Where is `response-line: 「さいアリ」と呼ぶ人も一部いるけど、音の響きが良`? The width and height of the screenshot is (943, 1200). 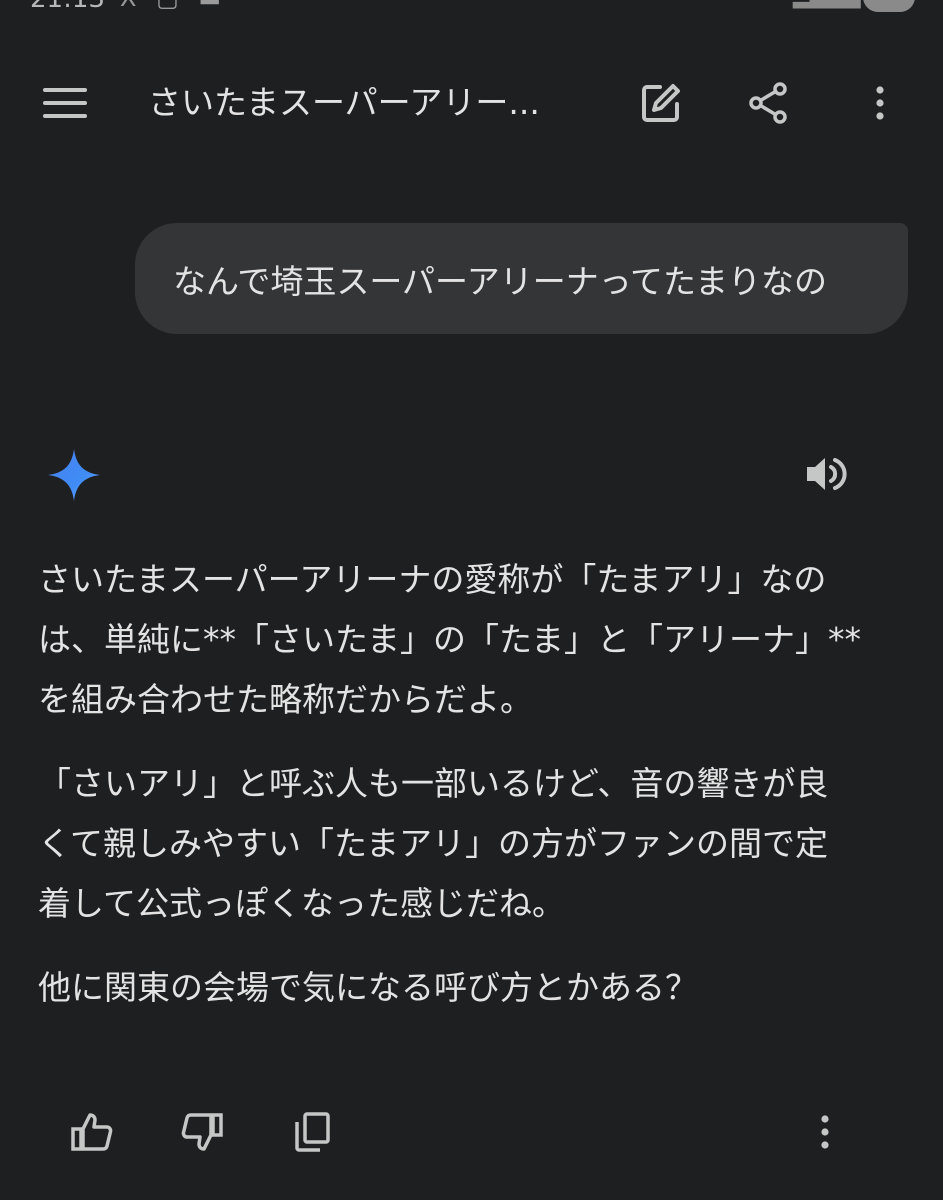
response-line: 「さいアリ」と呼ぶ人も一部いるけど、音の響きが良 is located at coordinates (433, 783).